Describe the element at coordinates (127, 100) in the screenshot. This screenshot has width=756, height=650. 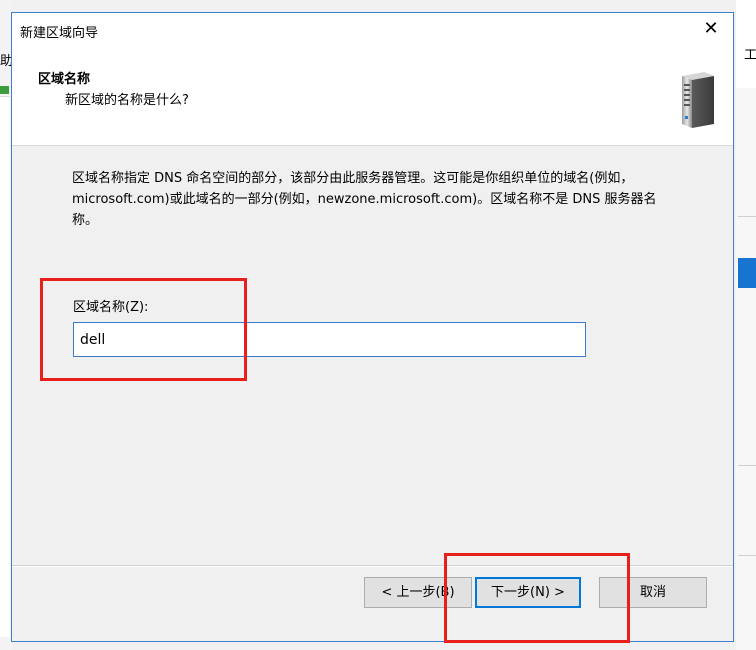
I see `page-subtitle: 新区域的名称是什么?` at that location.